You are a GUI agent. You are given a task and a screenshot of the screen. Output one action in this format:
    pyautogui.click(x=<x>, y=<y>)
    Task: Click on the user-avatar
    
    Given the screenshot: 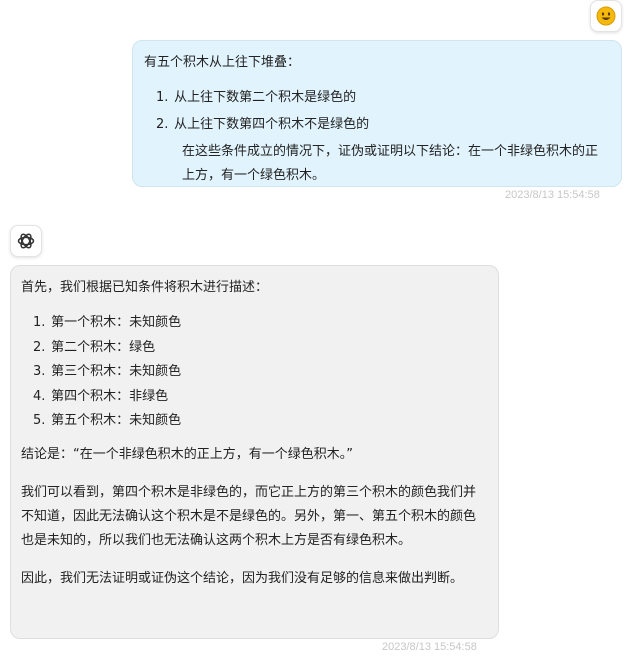 What is the action you would take?
    pyautogui.click(x=606, y=16)
    